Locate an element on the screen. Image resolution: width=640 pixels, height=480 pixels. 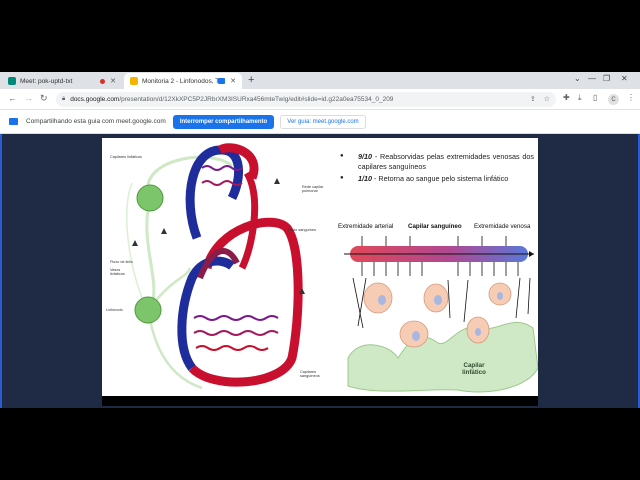
google-slides-icon is located at coordinates (134, 81).